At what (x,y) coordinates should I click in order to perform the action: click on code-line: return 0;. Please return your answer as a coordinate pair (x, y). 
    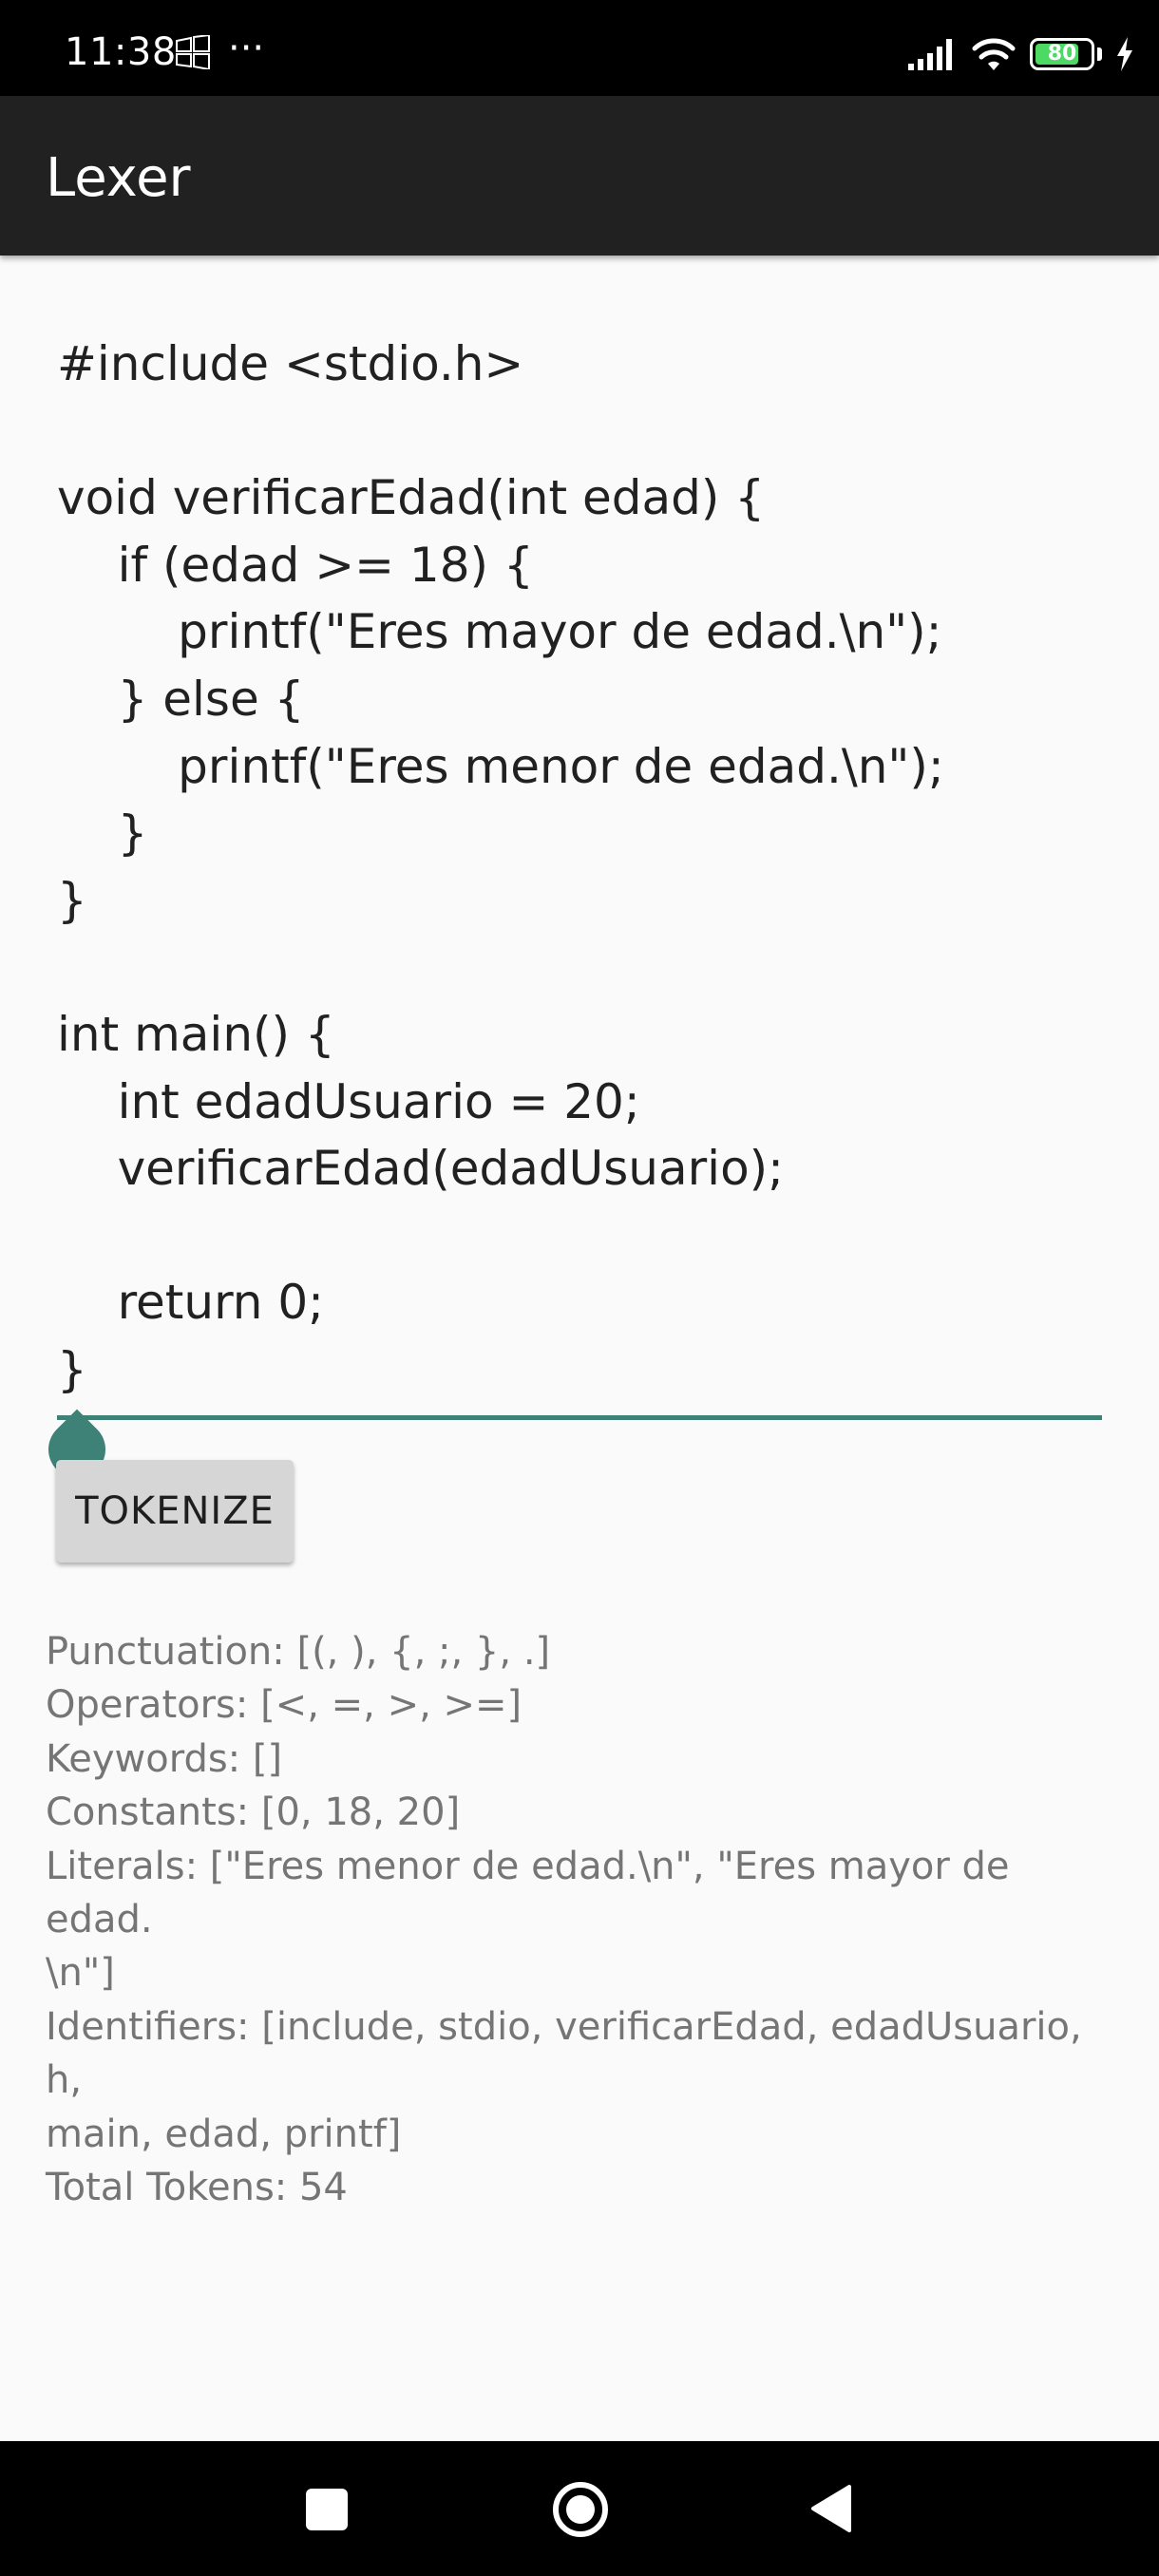
    Looking at the image, I should click on (191, 1303).